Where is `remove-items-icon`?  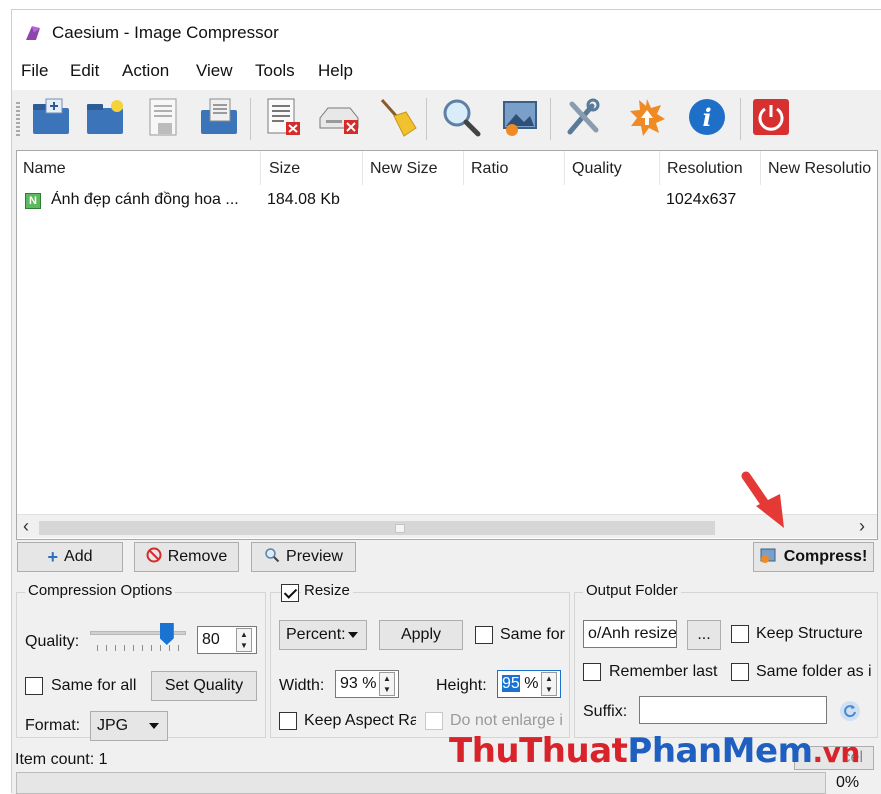 remove-items-icon is located at coordinates (283, 117).